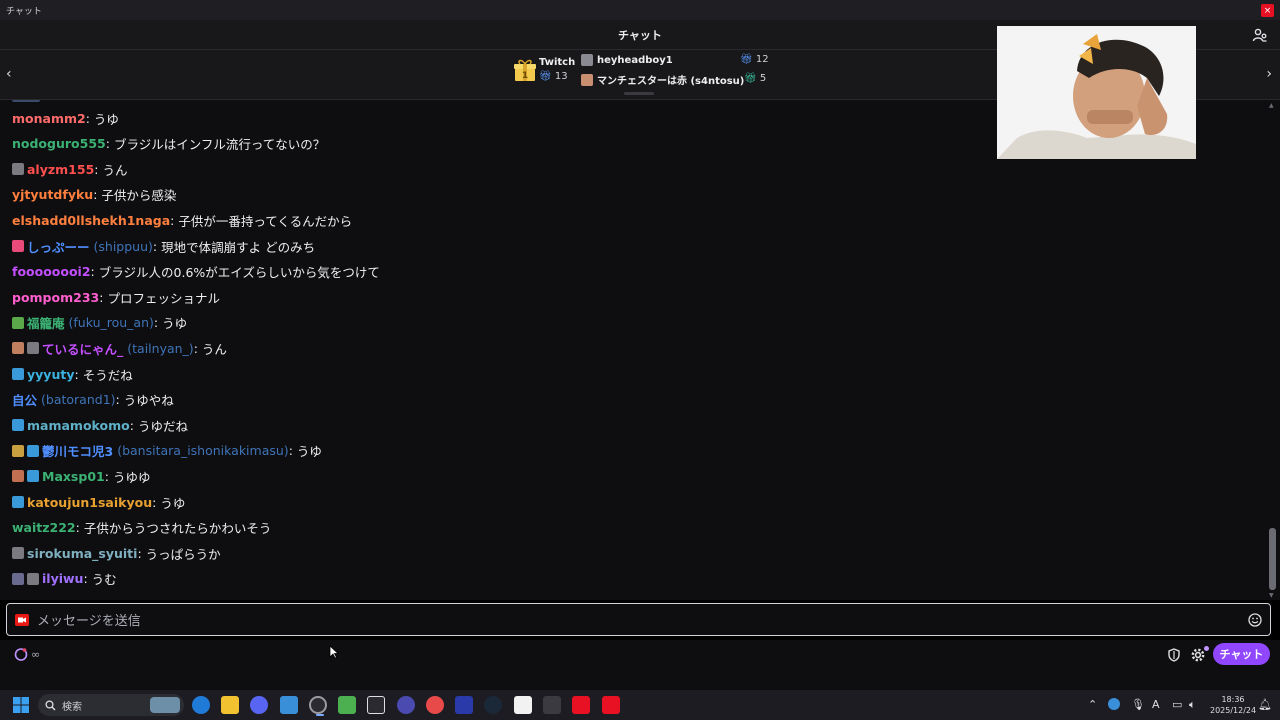  I want to click on chat-message: ilyiwu: うむ, so click(64, 579).